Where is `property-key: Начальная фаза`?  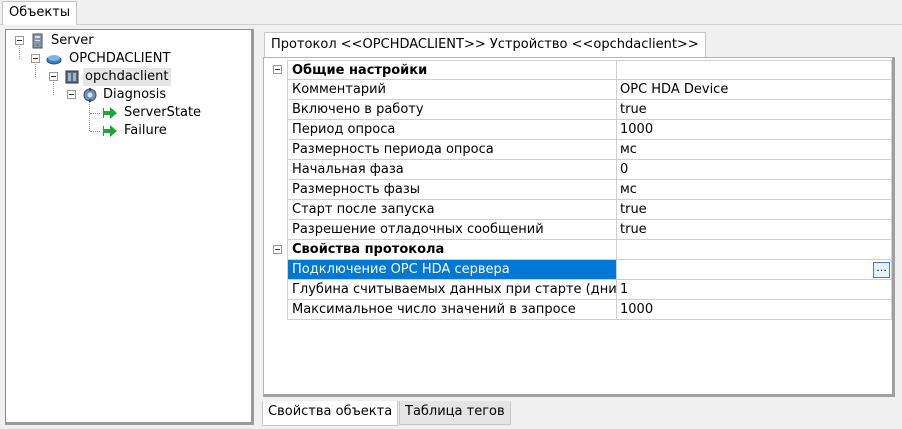
property-key: Начальная фаза is located at coordinates (452, 170).